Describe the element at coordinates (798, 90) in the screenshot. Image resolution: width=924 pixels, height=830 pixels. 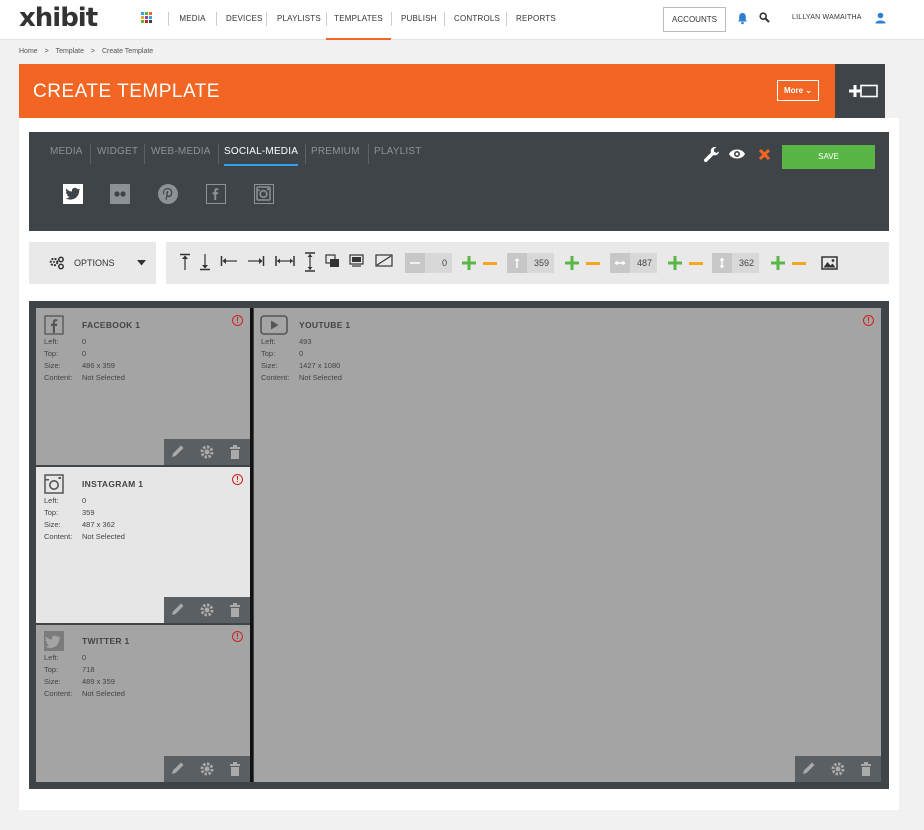
I see `more-button: More ⌄` at that location.